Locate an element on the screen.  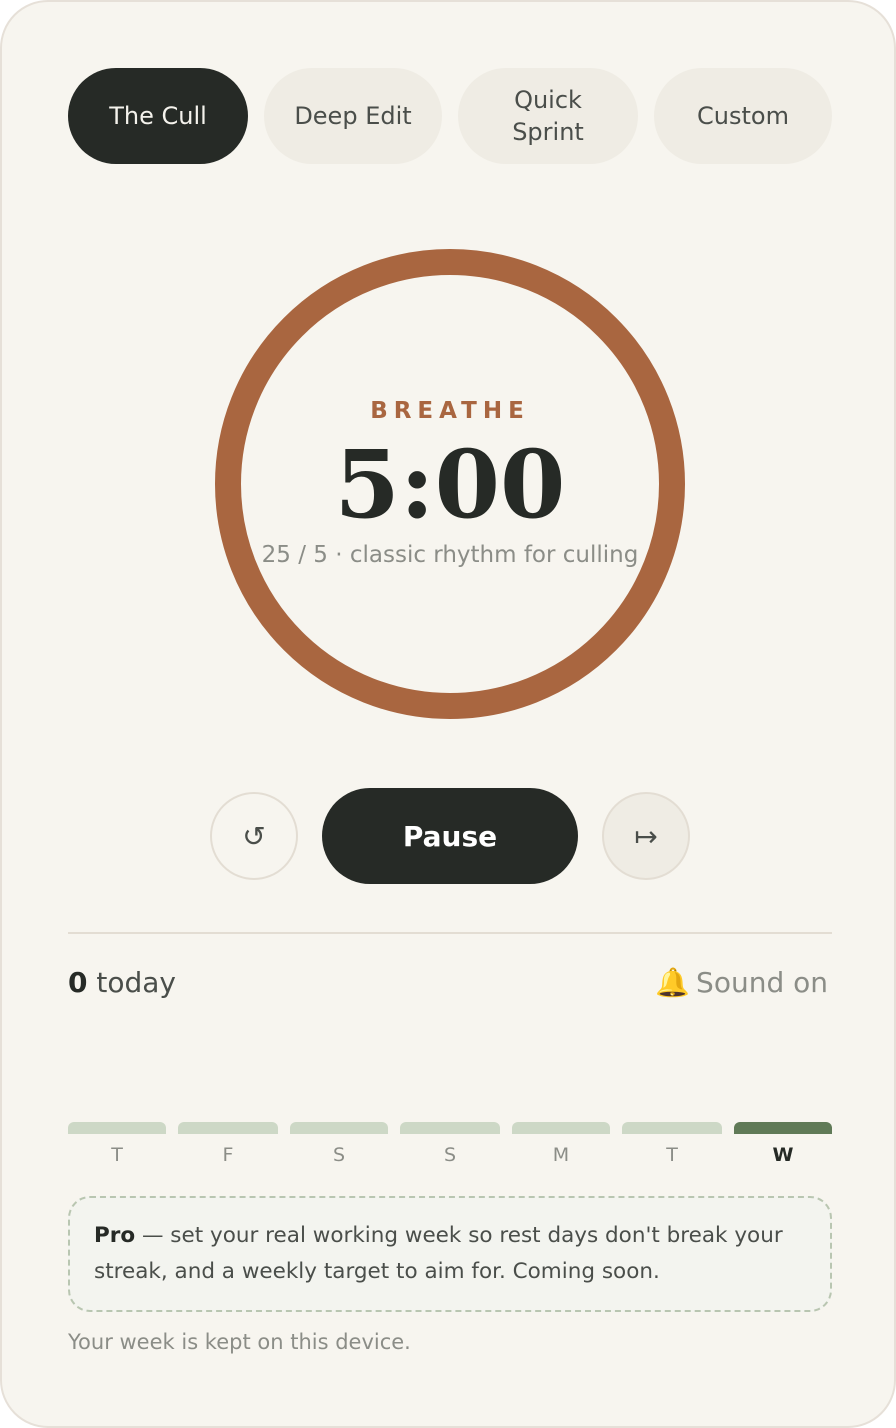
mode-description: 25 / 5 · classic rhythm for culling is located at coordinates (450, 555).